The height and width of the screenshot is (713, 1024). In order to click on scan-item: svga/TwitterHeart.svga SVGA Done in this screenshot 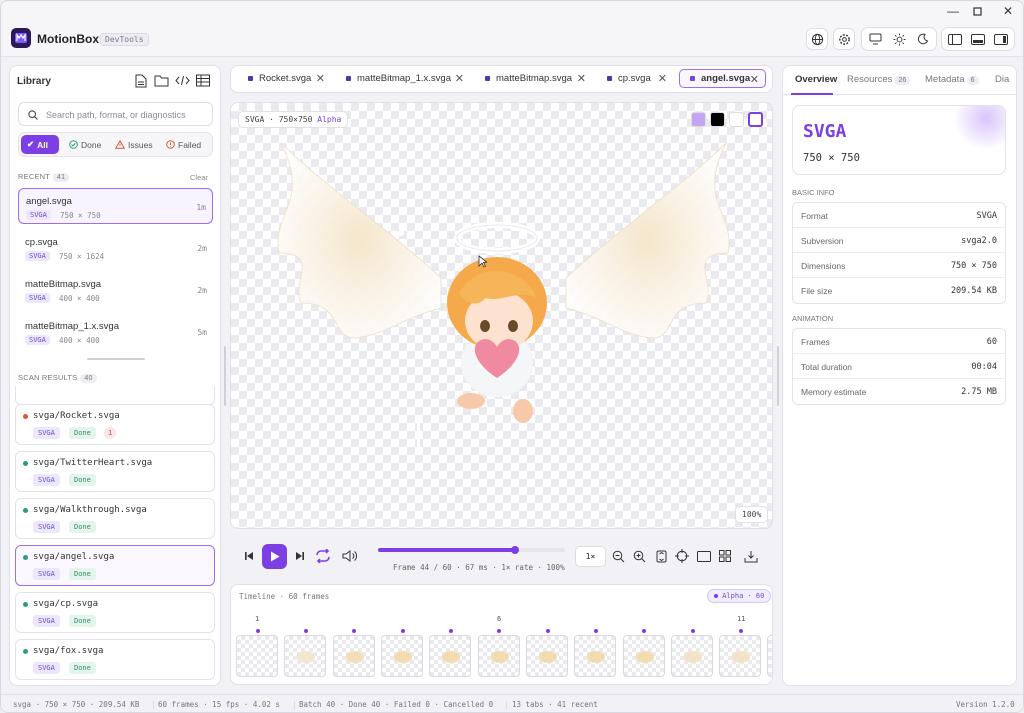, I will do `click(115, 471)`.